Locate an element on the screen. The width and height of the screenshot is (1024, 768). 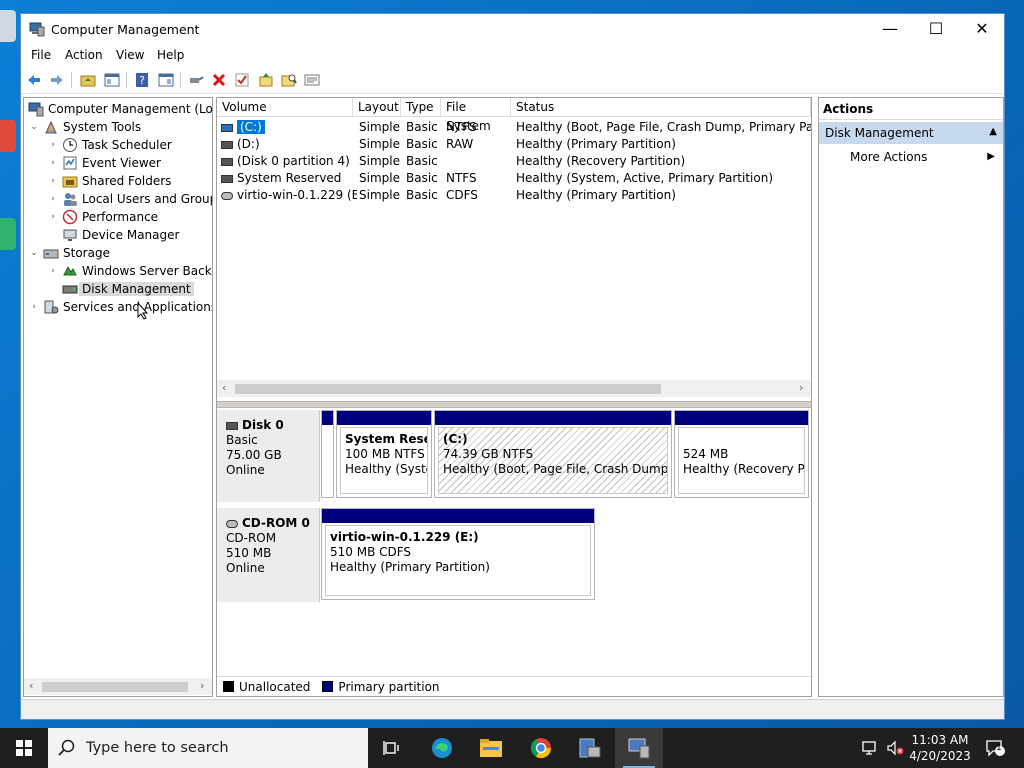
forward-icon is located at coordinates (57, 80).